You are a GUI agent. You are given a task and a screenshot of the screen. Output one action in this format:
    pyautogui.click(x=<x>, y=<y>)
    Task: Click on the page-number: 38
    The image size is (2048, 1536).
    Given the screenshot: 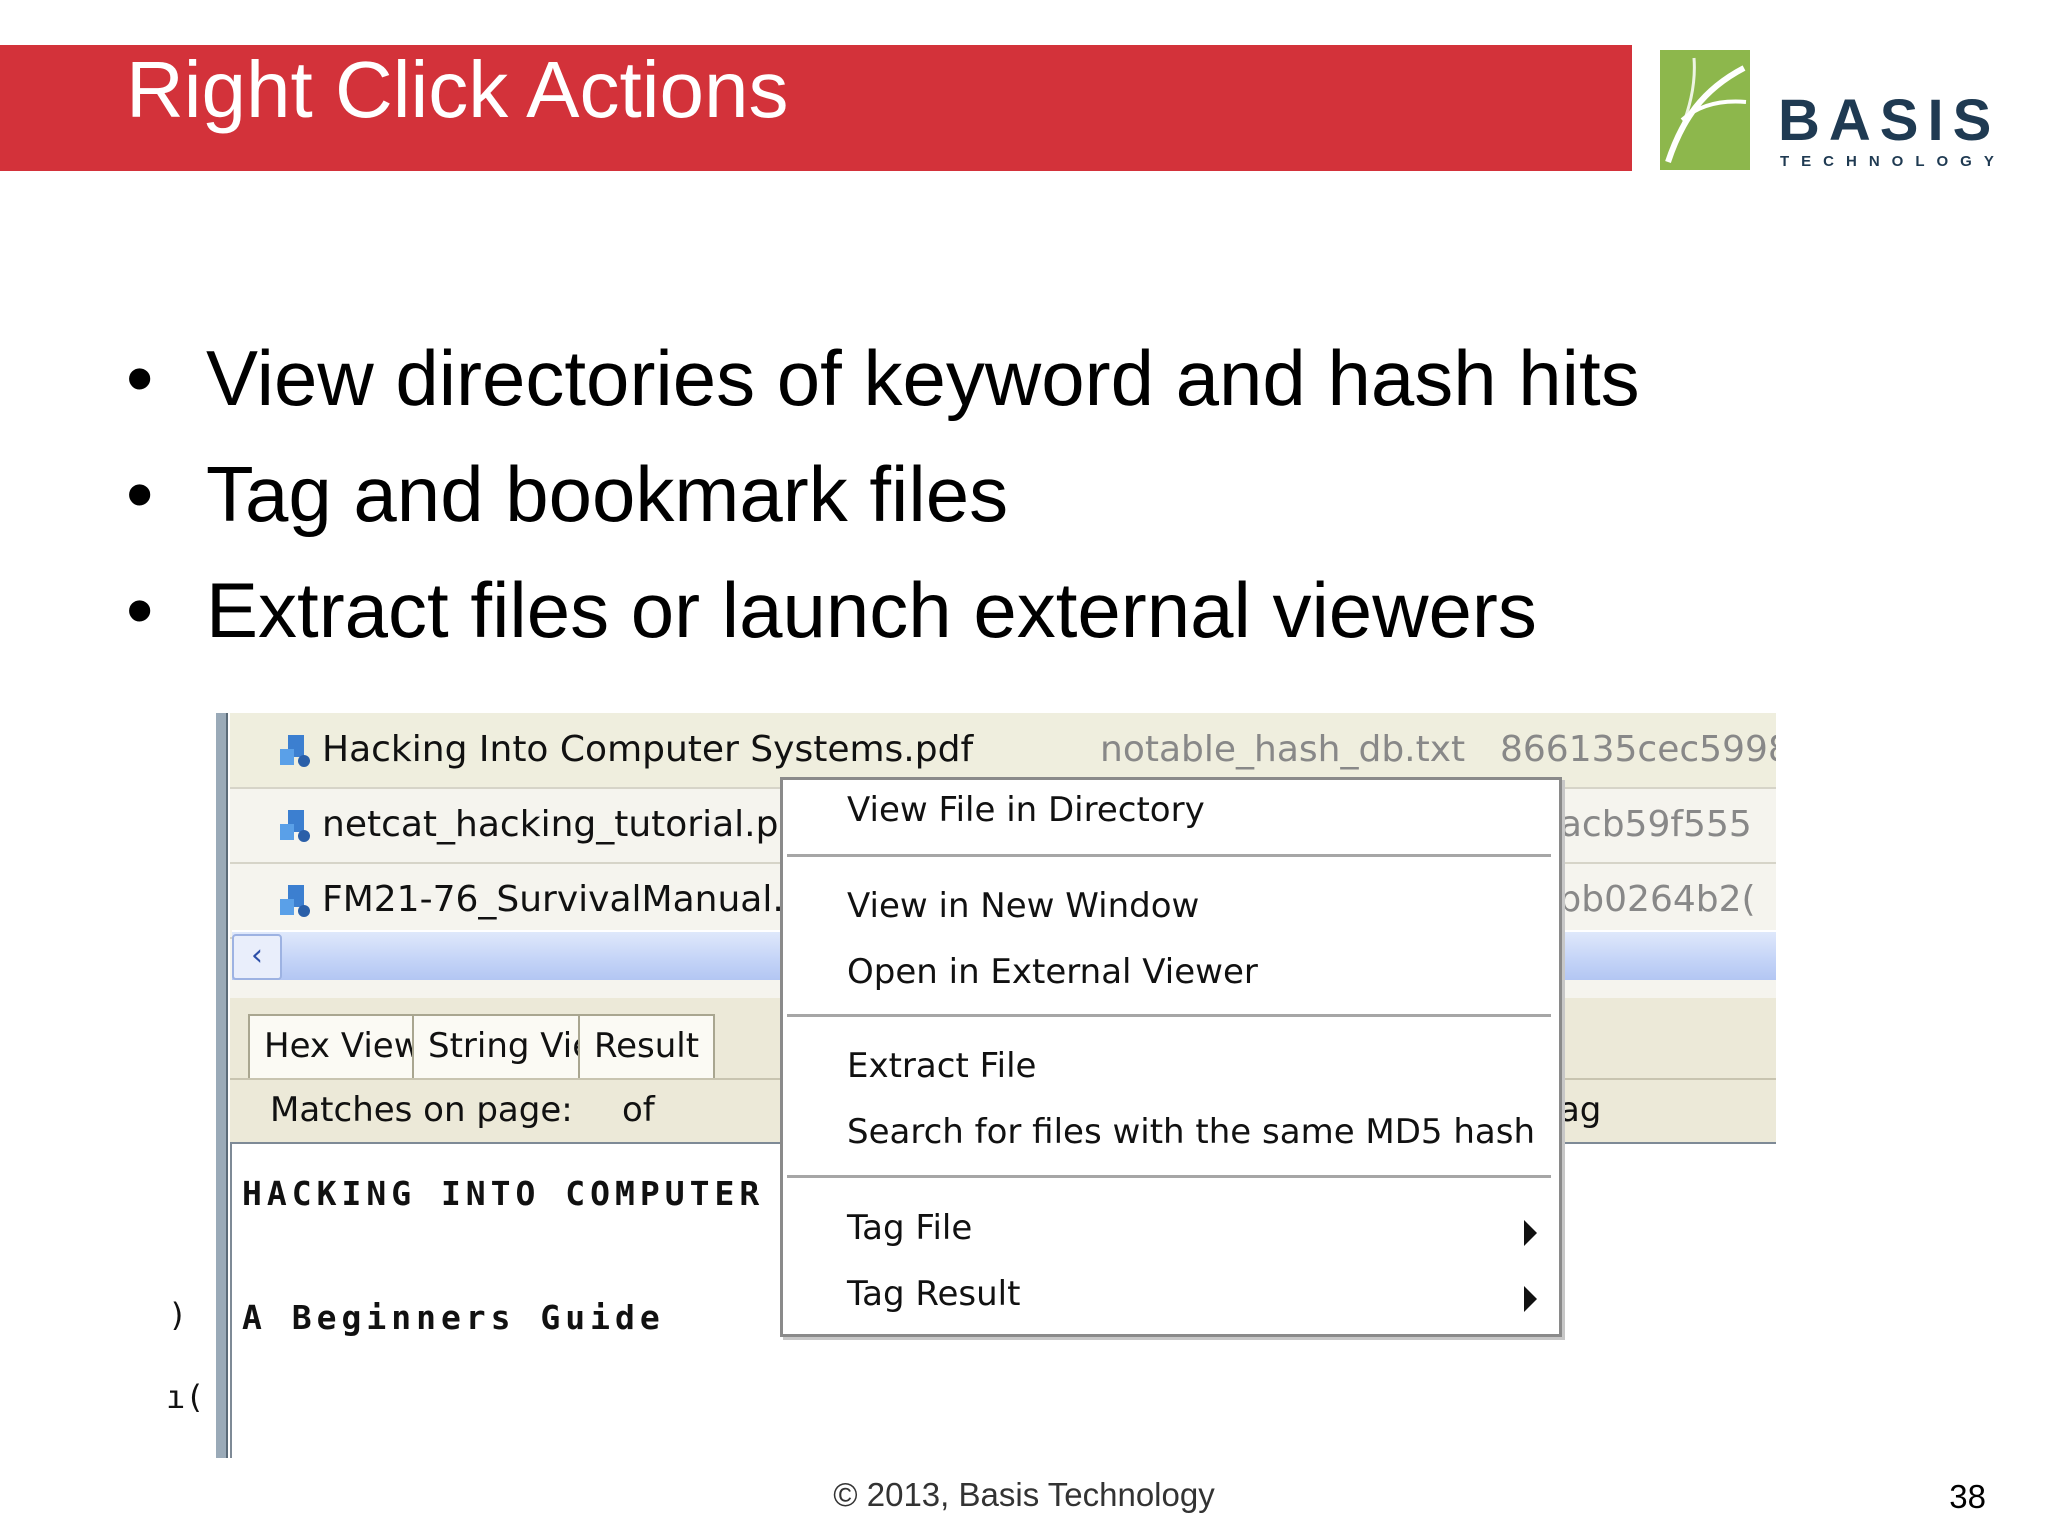 What is the action you would take?
    pyautogui.click(x=1967, y=1496)
    